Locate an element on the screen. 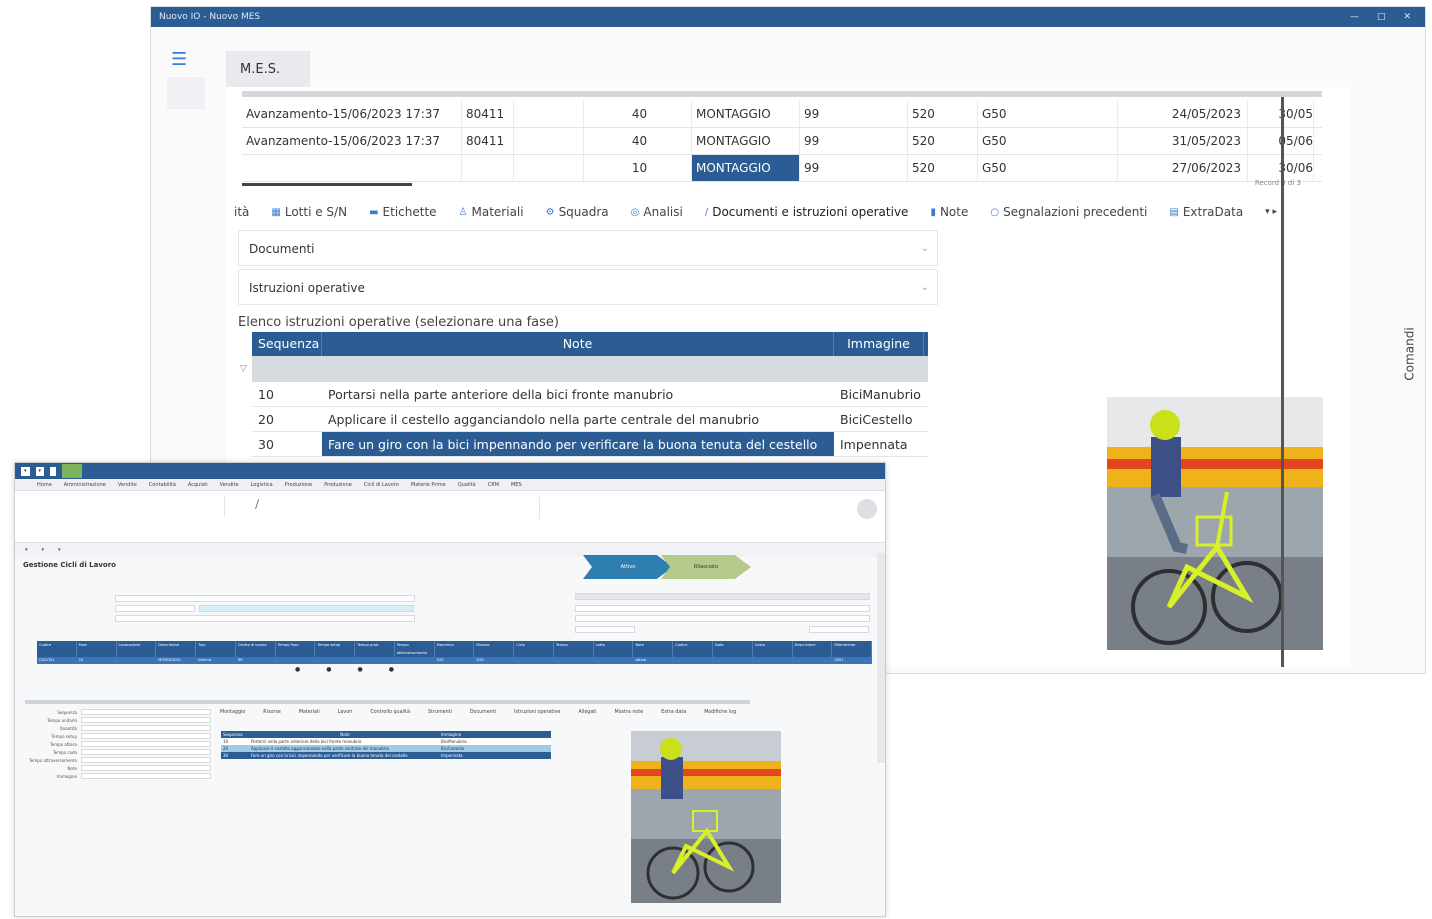 The height and width of the screenshot is (919, 1432). erp-tab: Materiali is located at coordinates (309, 712).